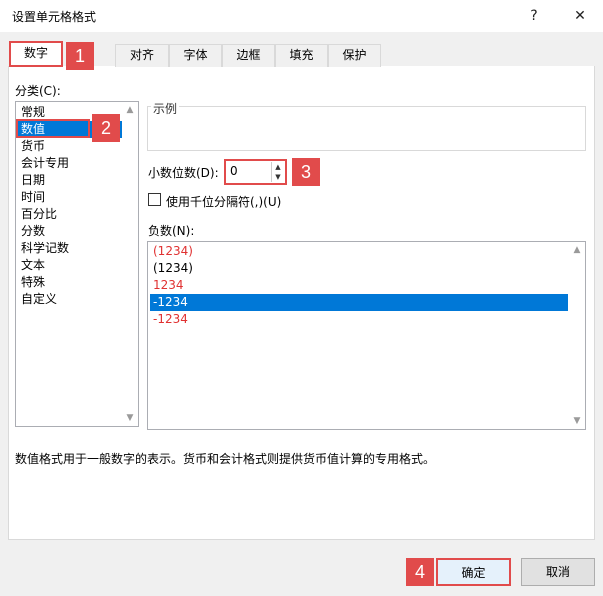 The width and height of the screenshot is (603, 596). Describe the element at coordinates (420, 572) in the screenshot. I see `callout-badge-4: 4` at that location.